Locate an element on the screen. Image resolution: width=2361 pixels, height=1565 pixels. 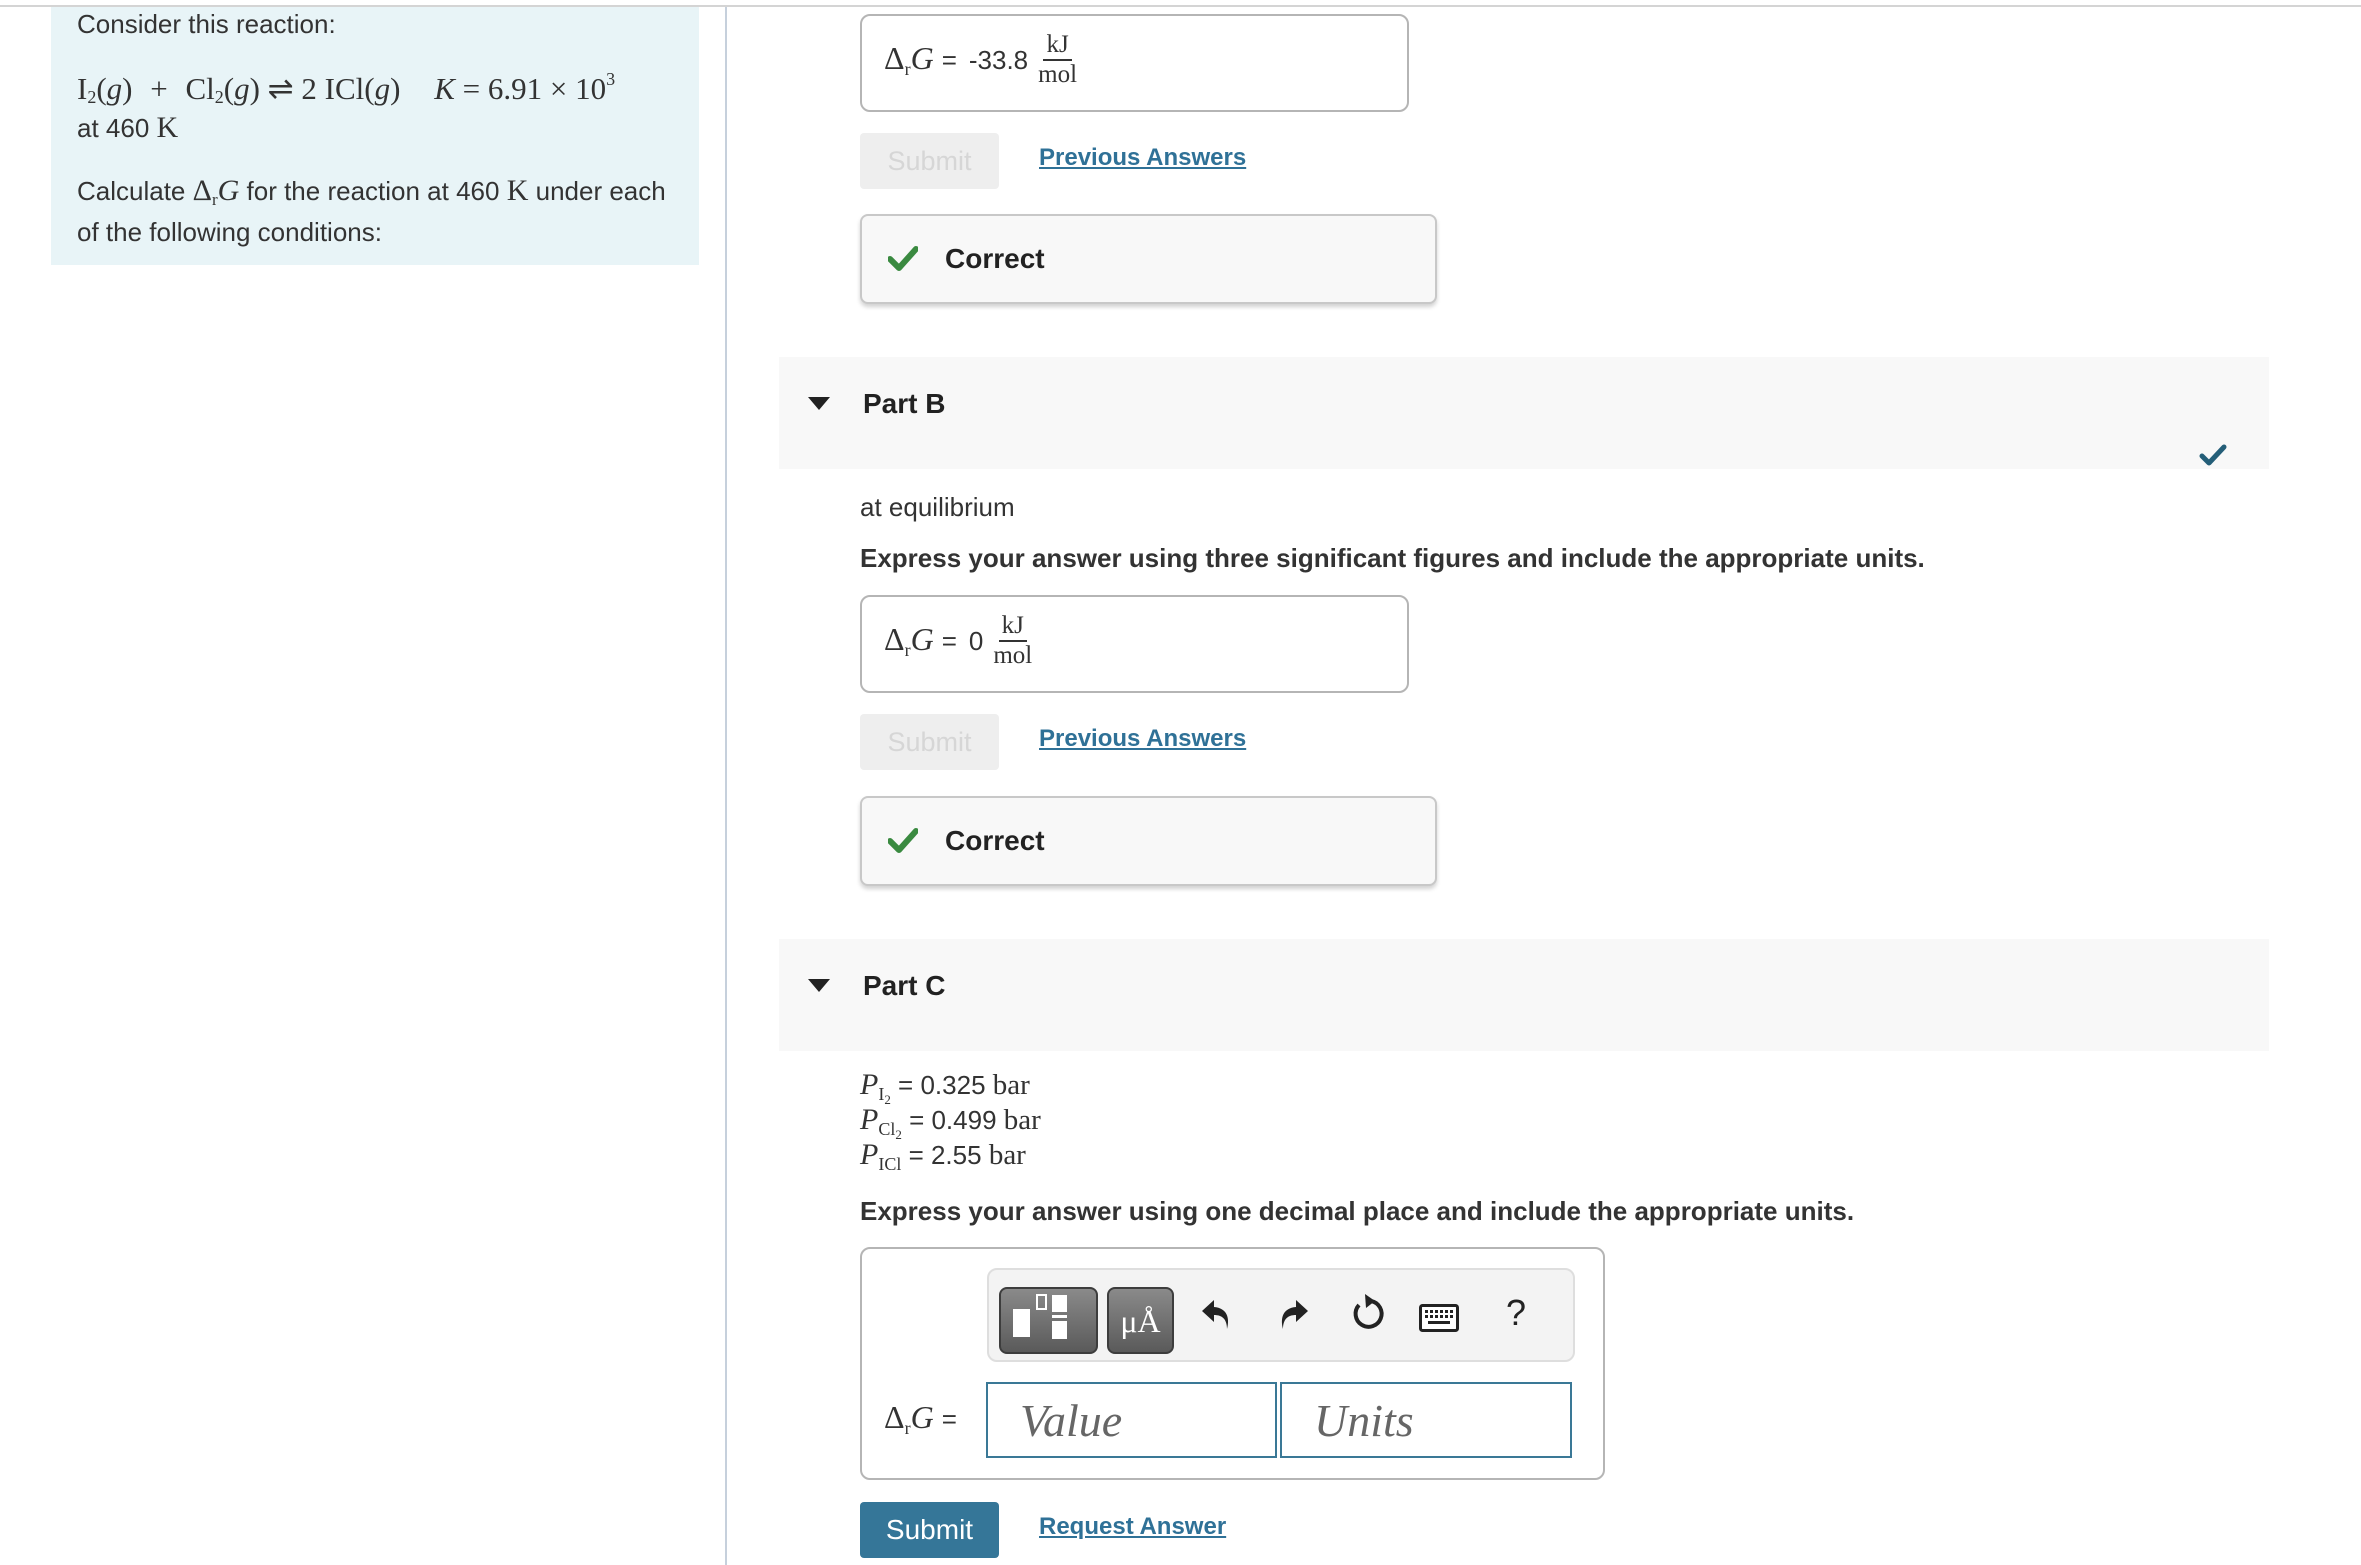
help-button: ? is located at coordinates (1516, 1313).